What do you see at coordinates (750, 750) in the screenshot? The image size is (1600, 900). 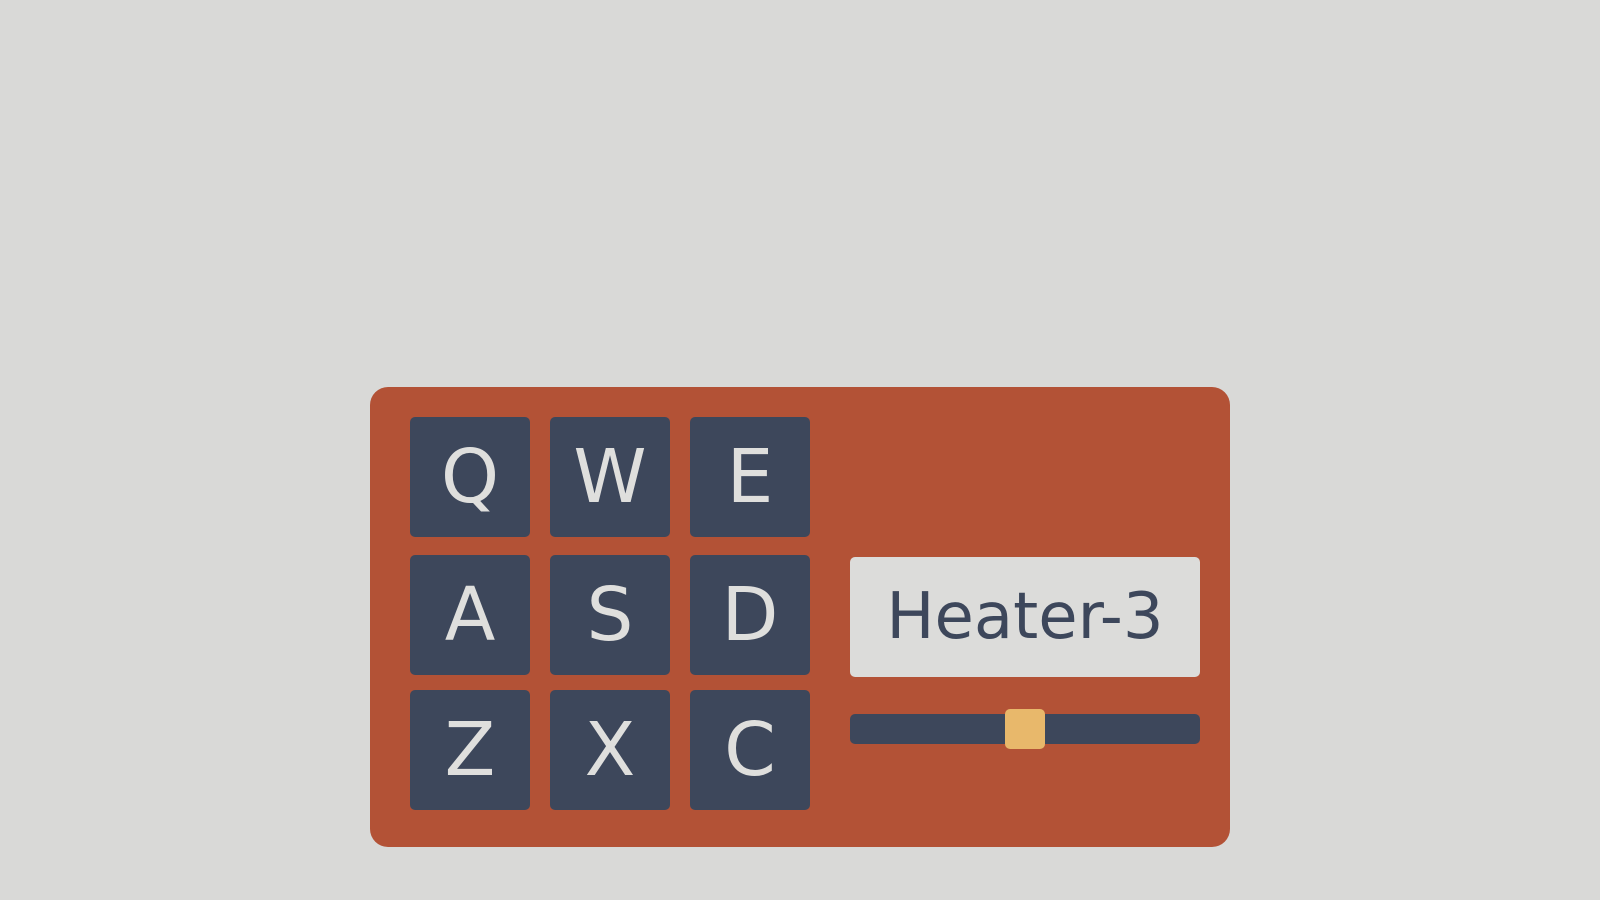 I see `key-c: C` at bounding box center [750, 750].